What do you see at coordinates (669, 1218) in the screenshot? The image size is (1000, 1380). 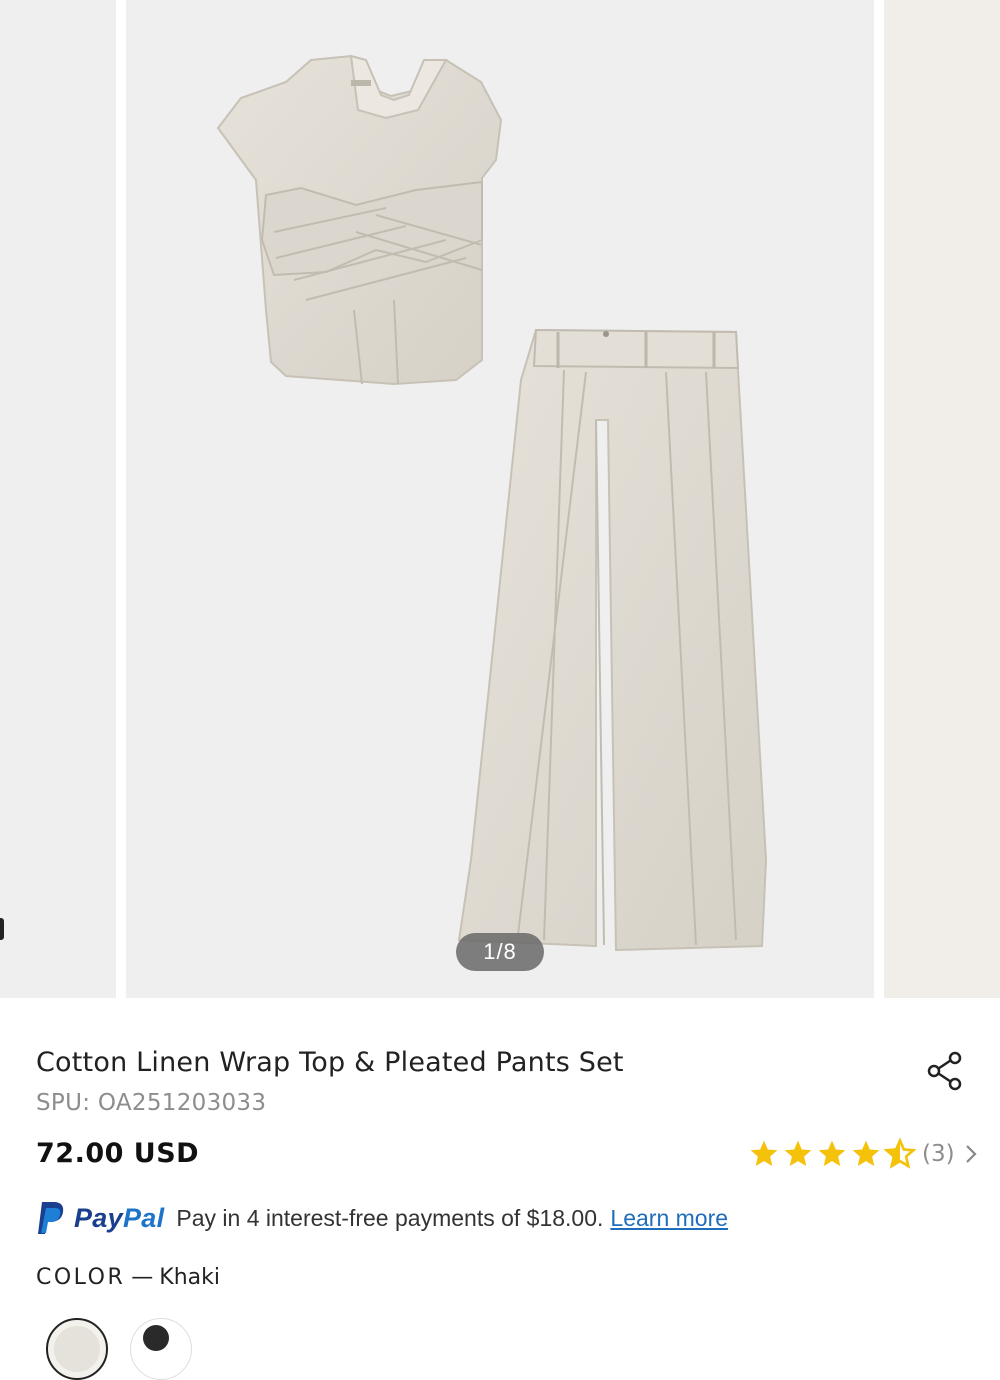 I see `learn-more-link: Learn more` at bounding box center [669, 1218].